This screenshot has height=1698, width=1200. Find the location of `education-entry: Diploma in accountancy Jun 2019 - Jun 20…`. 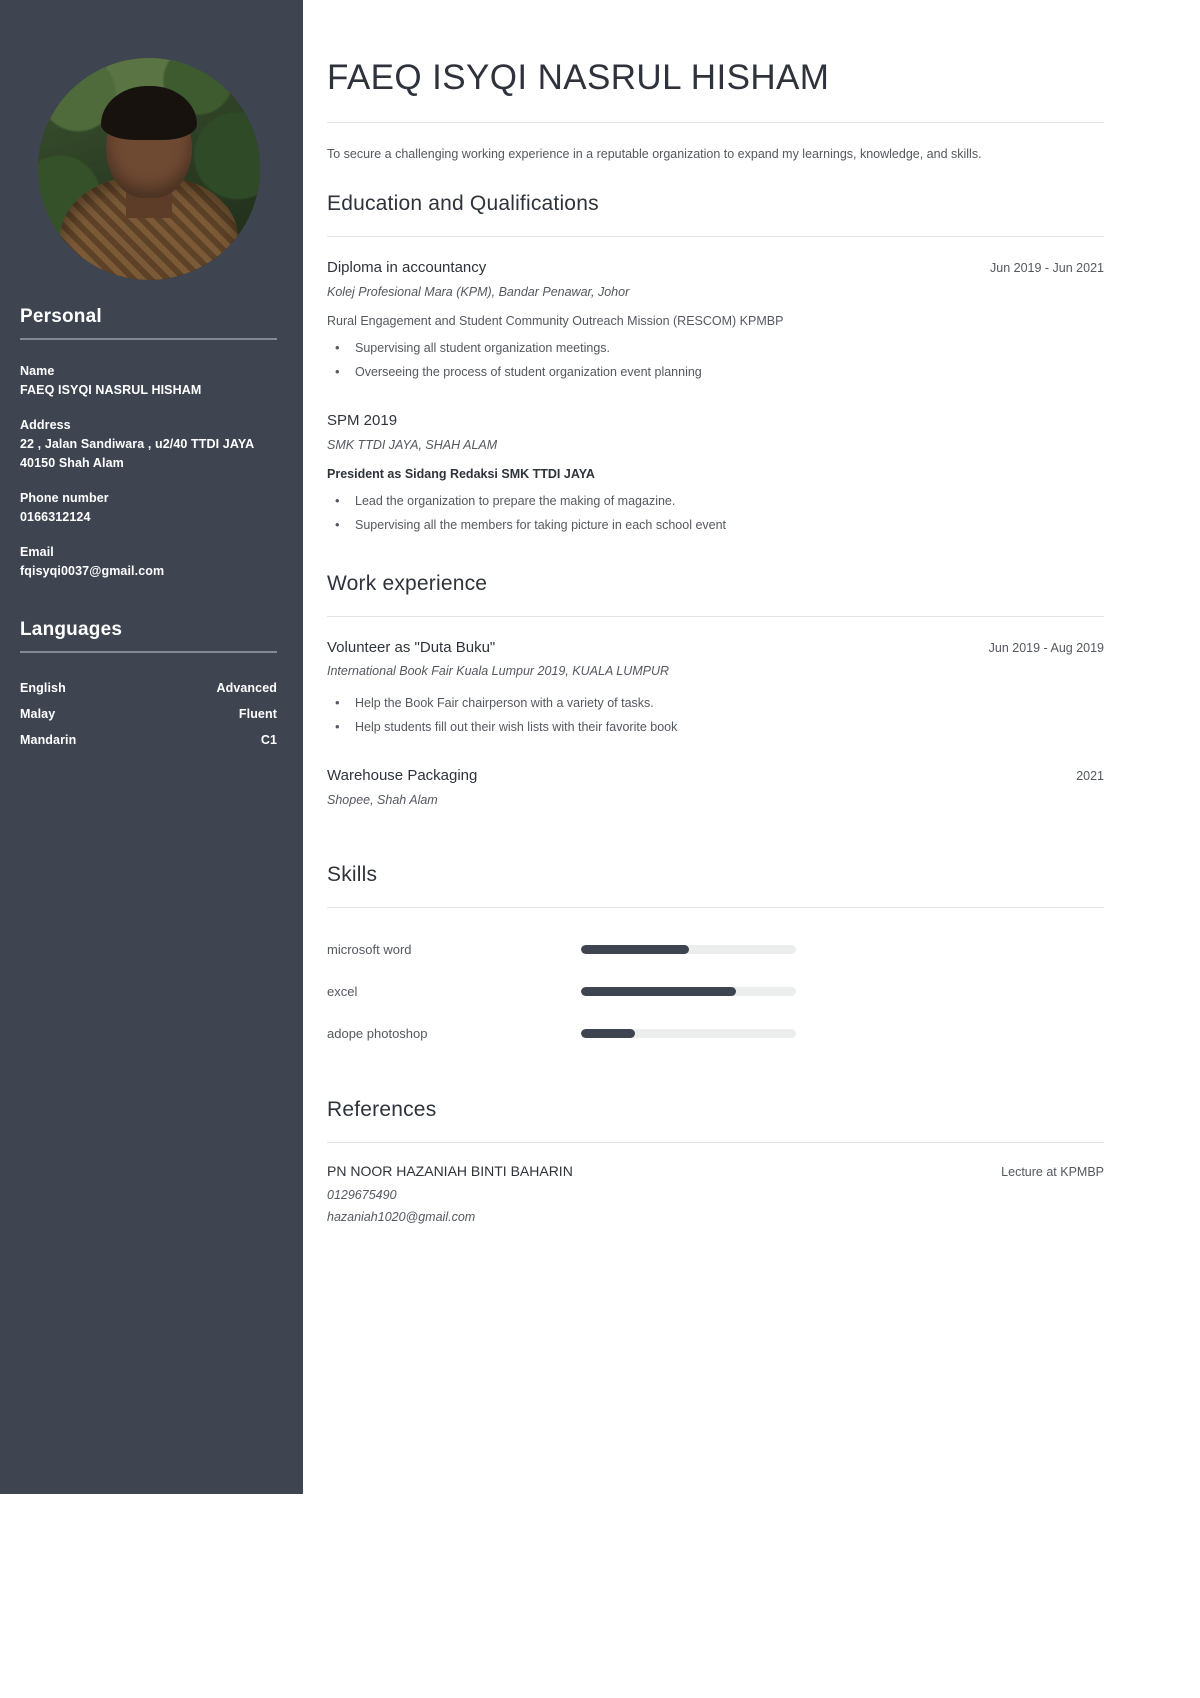

education-entry: Diploma in accountancy Jun 2019 - Jun 20… is located at coordinates (715, 321).